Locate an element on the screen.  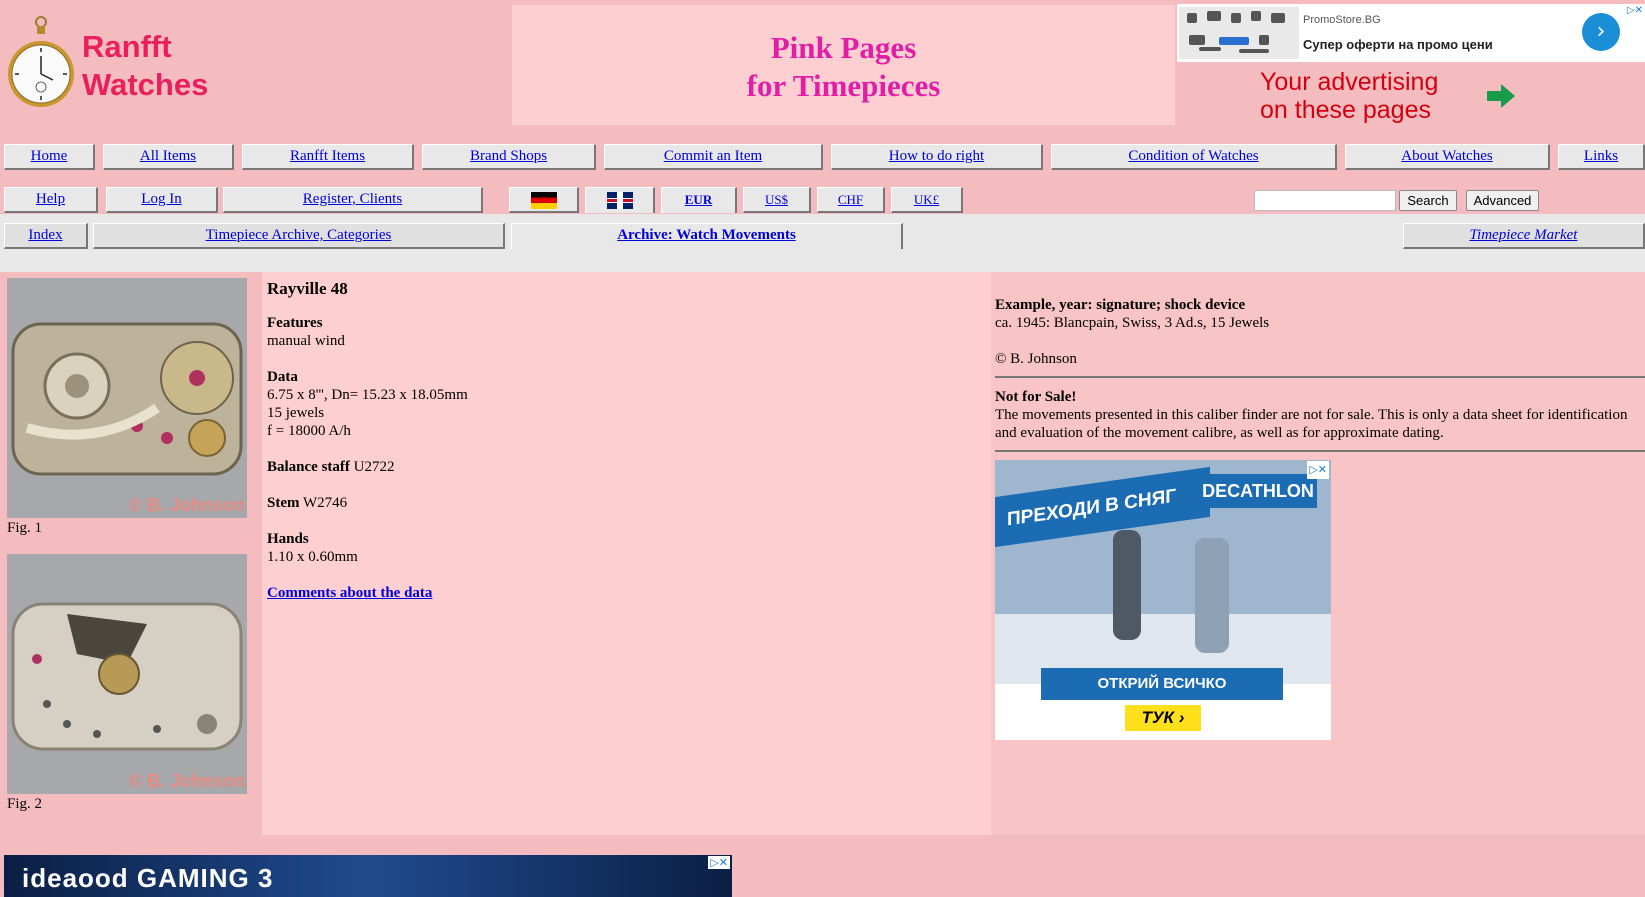
tab-archive-movements: Archive: Watch Movements is located at coordinates (707, 236).